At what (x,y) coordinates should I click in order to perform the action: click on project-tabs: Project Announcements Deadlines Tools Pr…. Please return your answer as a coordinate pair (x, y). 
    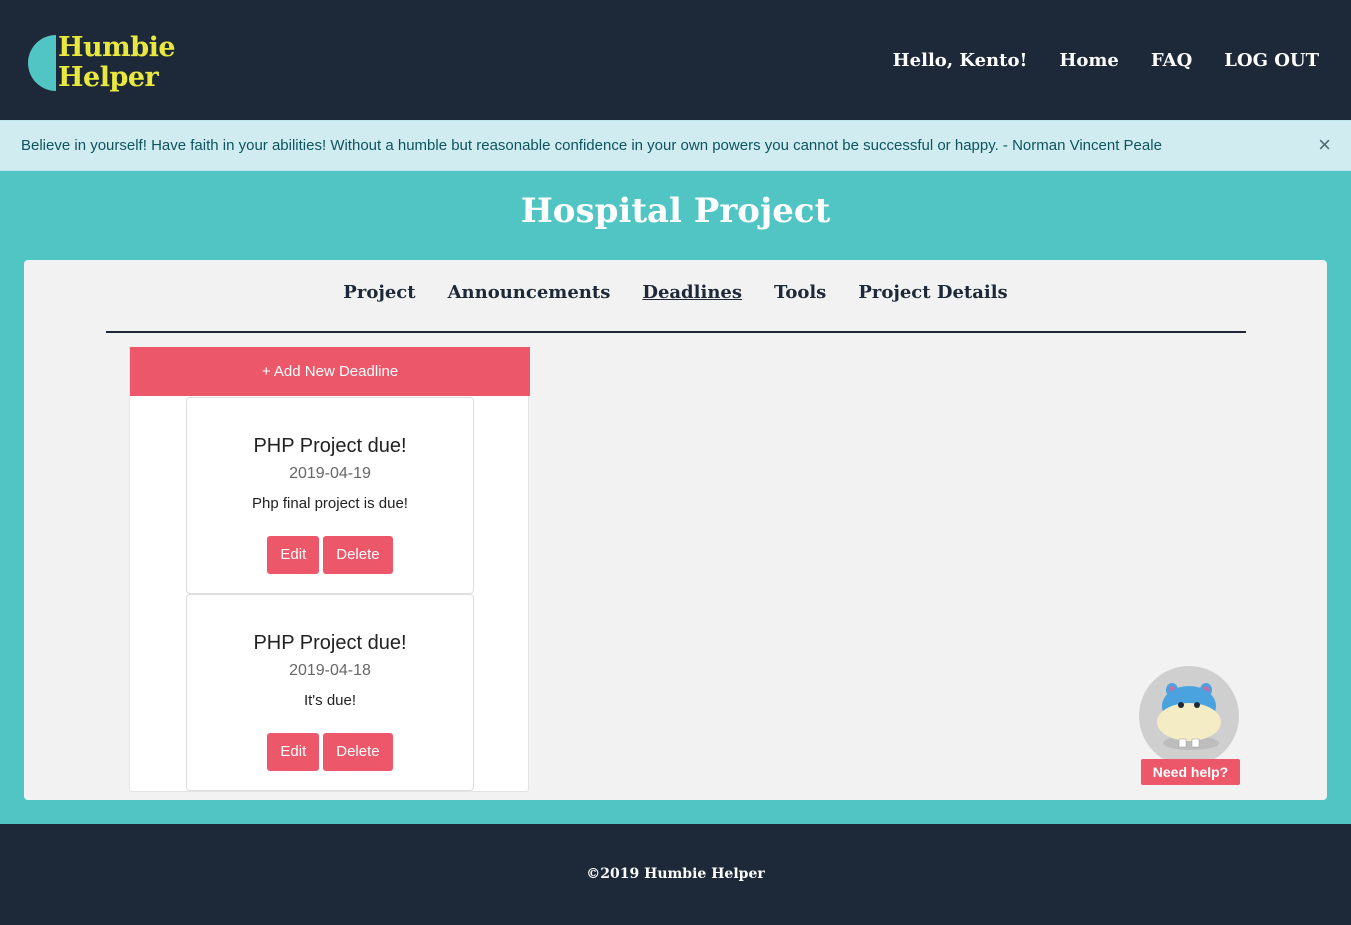
    Looking at the image, I should click on (675, 293).